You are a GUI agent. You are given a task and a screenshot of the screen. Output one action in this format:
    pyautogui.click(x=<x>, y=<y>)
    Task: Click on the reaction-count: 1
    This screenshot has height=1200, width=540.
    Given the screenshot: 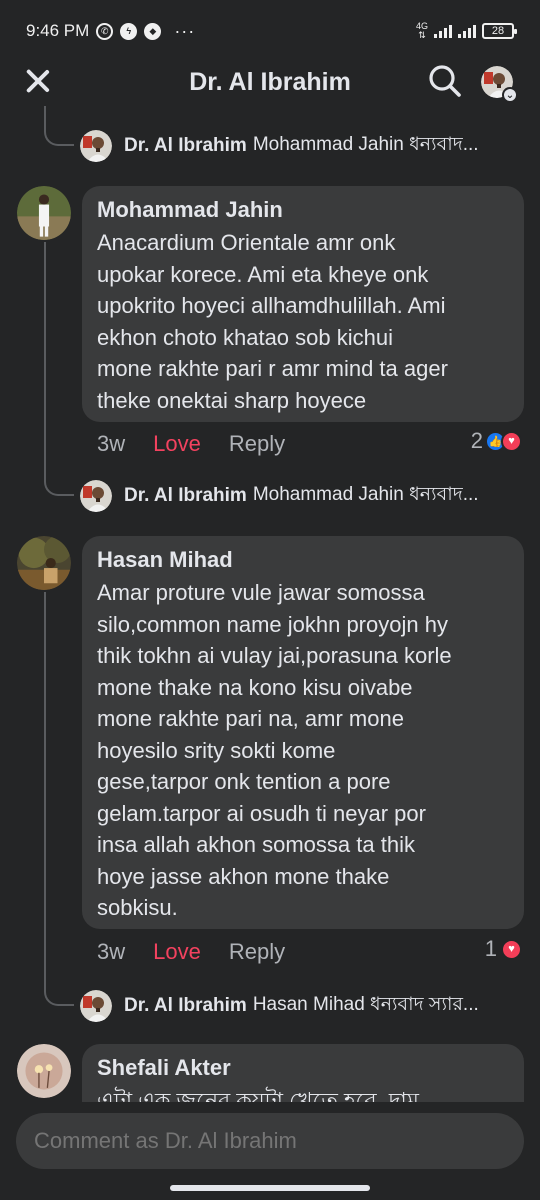 What is the action you would take?
    pyautogui.click(x=490, y=948)
    